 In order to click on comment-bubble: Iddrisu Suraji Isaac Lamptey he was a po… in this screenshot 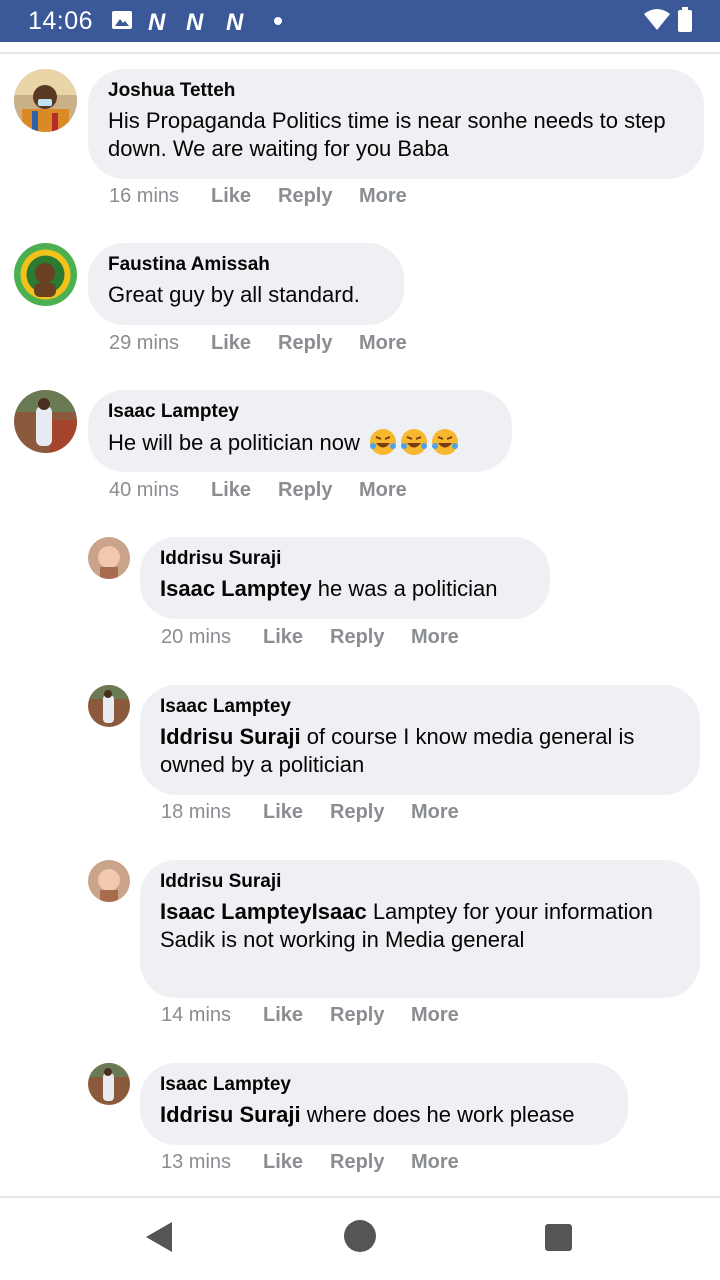, I will do `click(345, 578)`.